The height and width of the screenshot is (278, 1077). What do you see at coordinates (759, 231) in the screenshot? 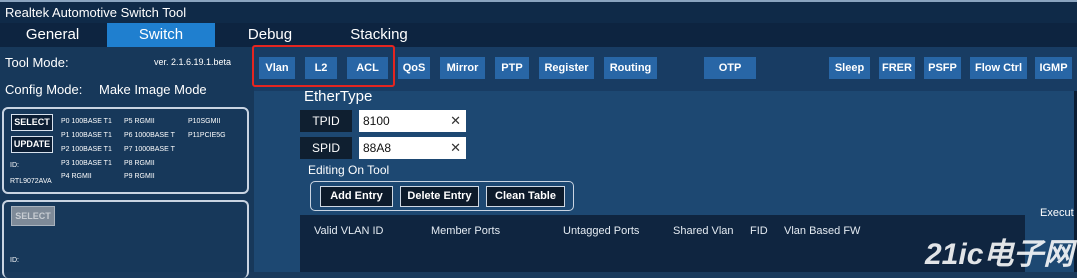
I see `col-fid: FID` at bounding box center [759, 231].